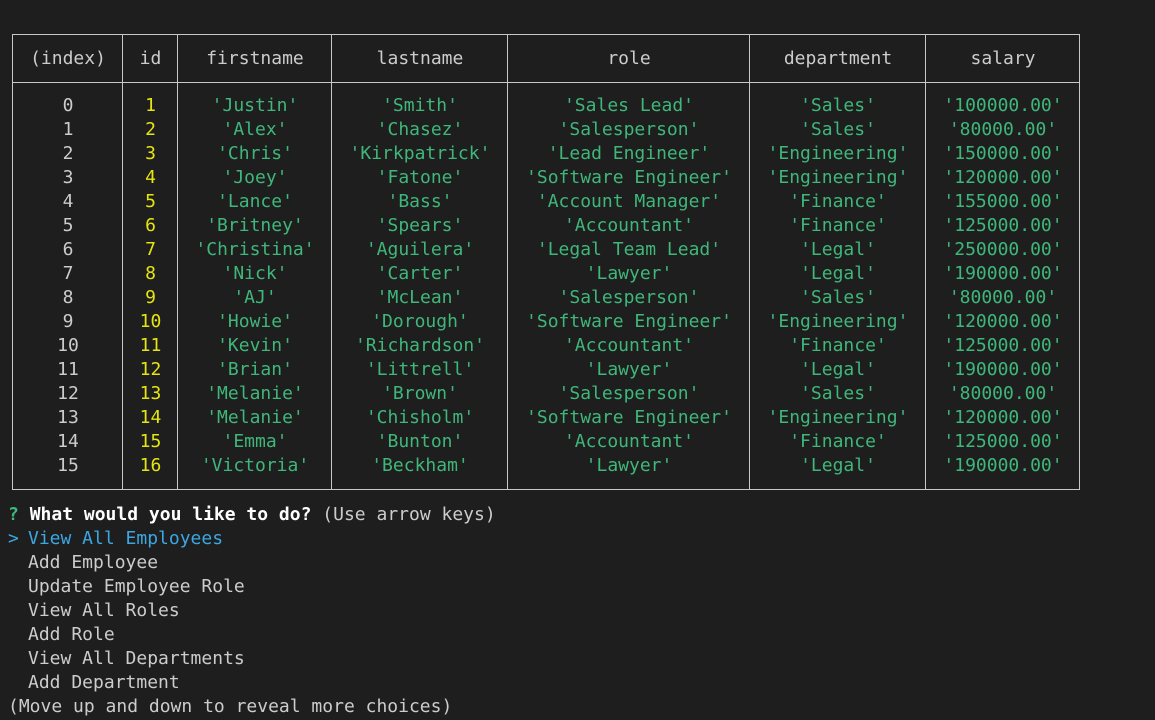  What do you see at coordinates (409, 514) in the screenshot?
I see `prompt-hint: (Use arrow keys)` at bounding box center [409, 514].